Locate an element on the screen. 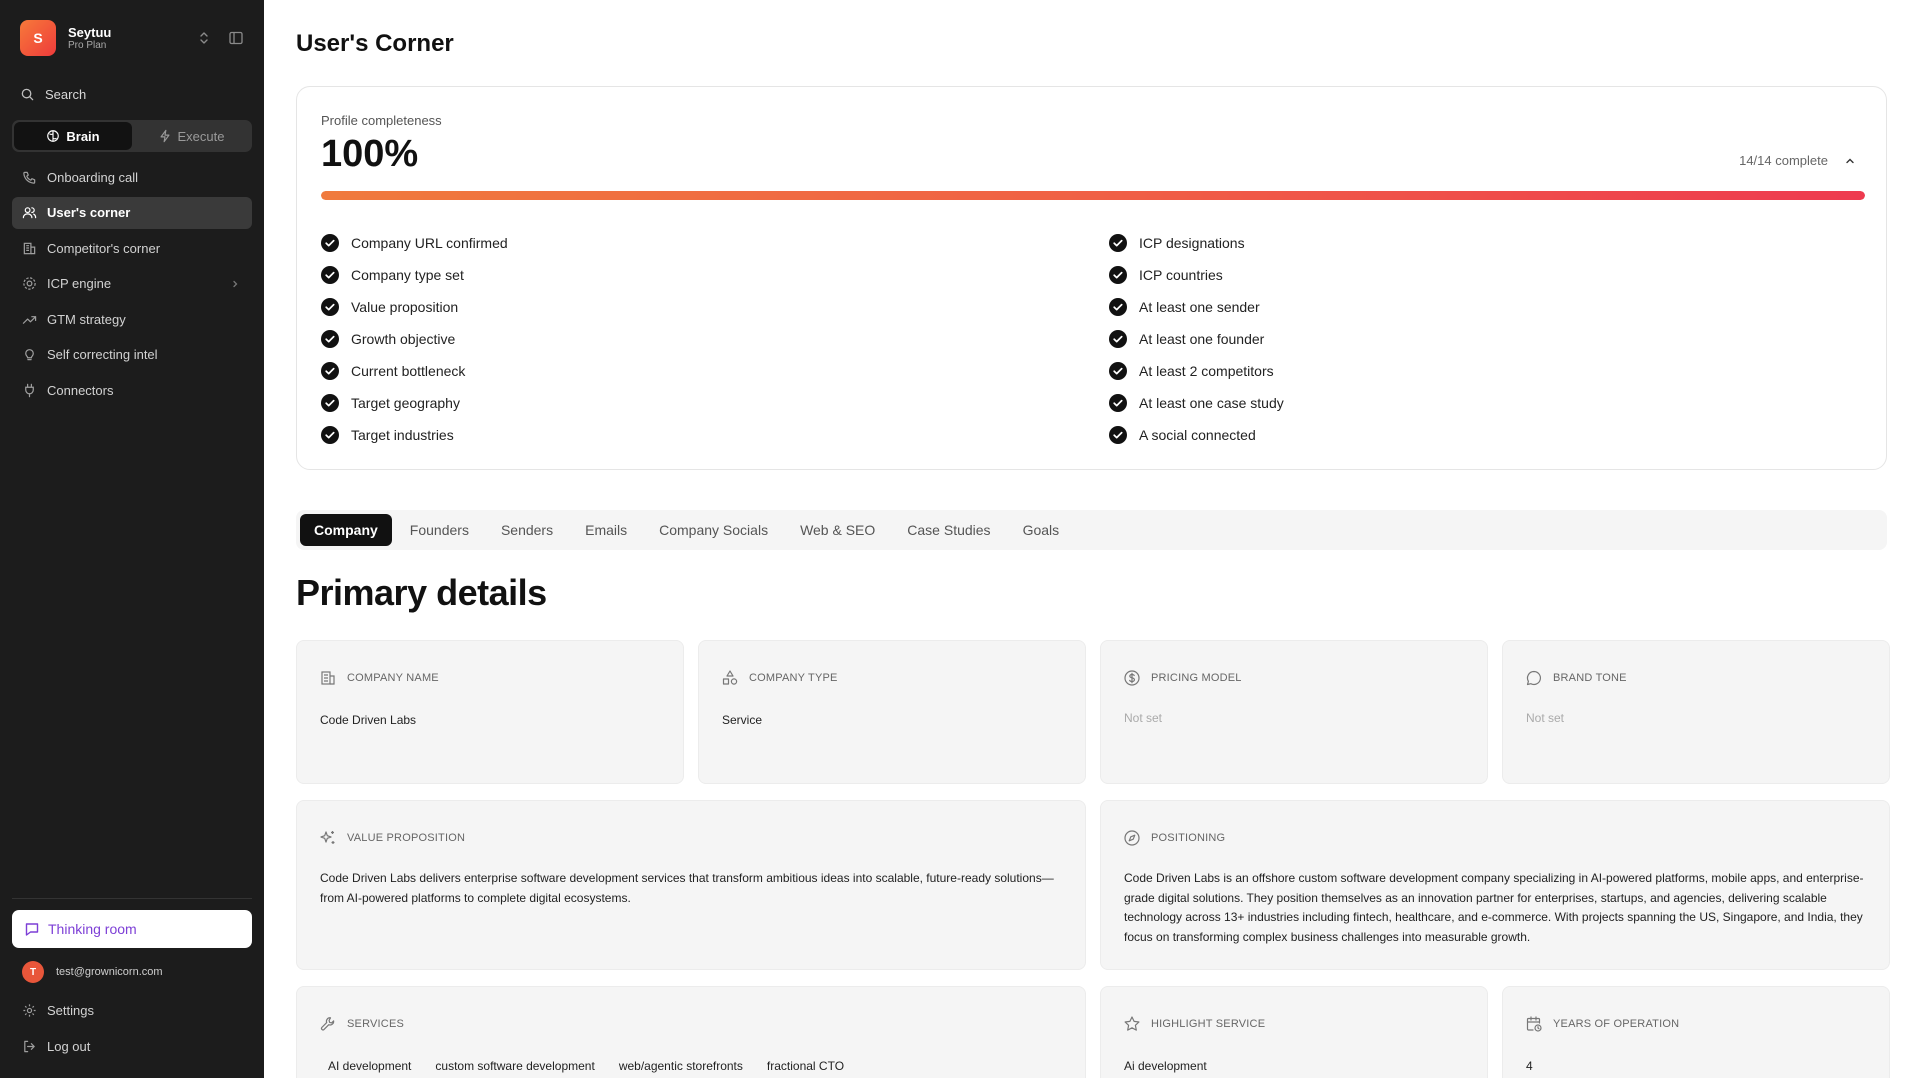 This screenshot has width=1920, height=1078. settings-link: Settings is located at coordinates (58, 1010).